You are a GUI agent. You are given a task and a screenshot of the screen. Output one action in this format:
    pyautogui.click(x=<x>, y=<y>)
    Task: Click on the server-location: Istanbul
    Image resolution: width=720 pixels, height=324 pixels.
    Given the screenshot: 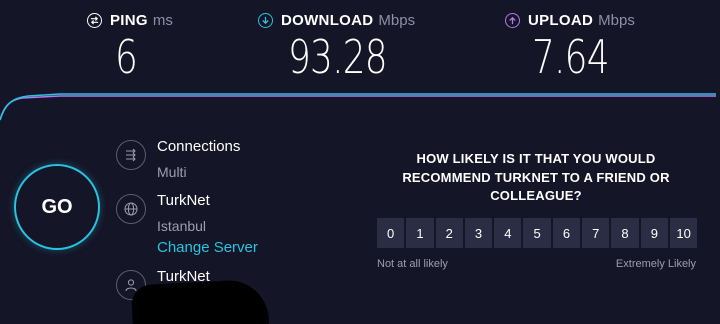 What is the action you would take?
    pyautogui.click(x=182, y=226)
    